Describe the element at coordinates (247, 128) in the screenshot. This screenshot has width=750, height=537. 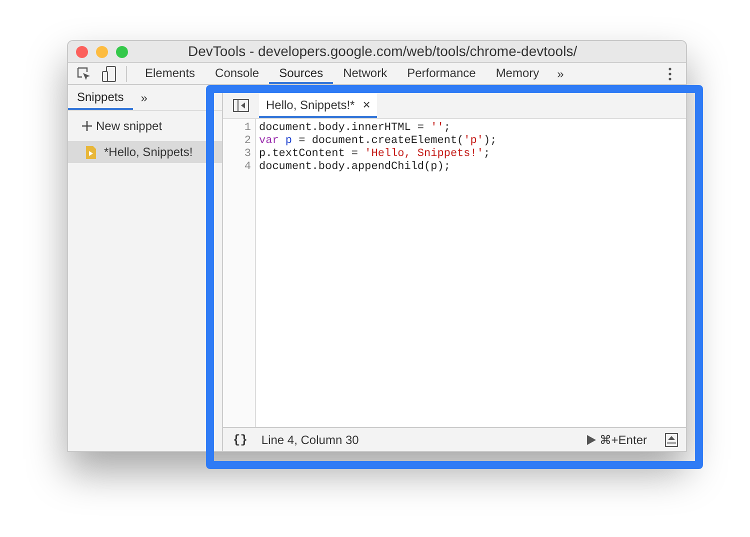
I see `line-number: 1` at that location.